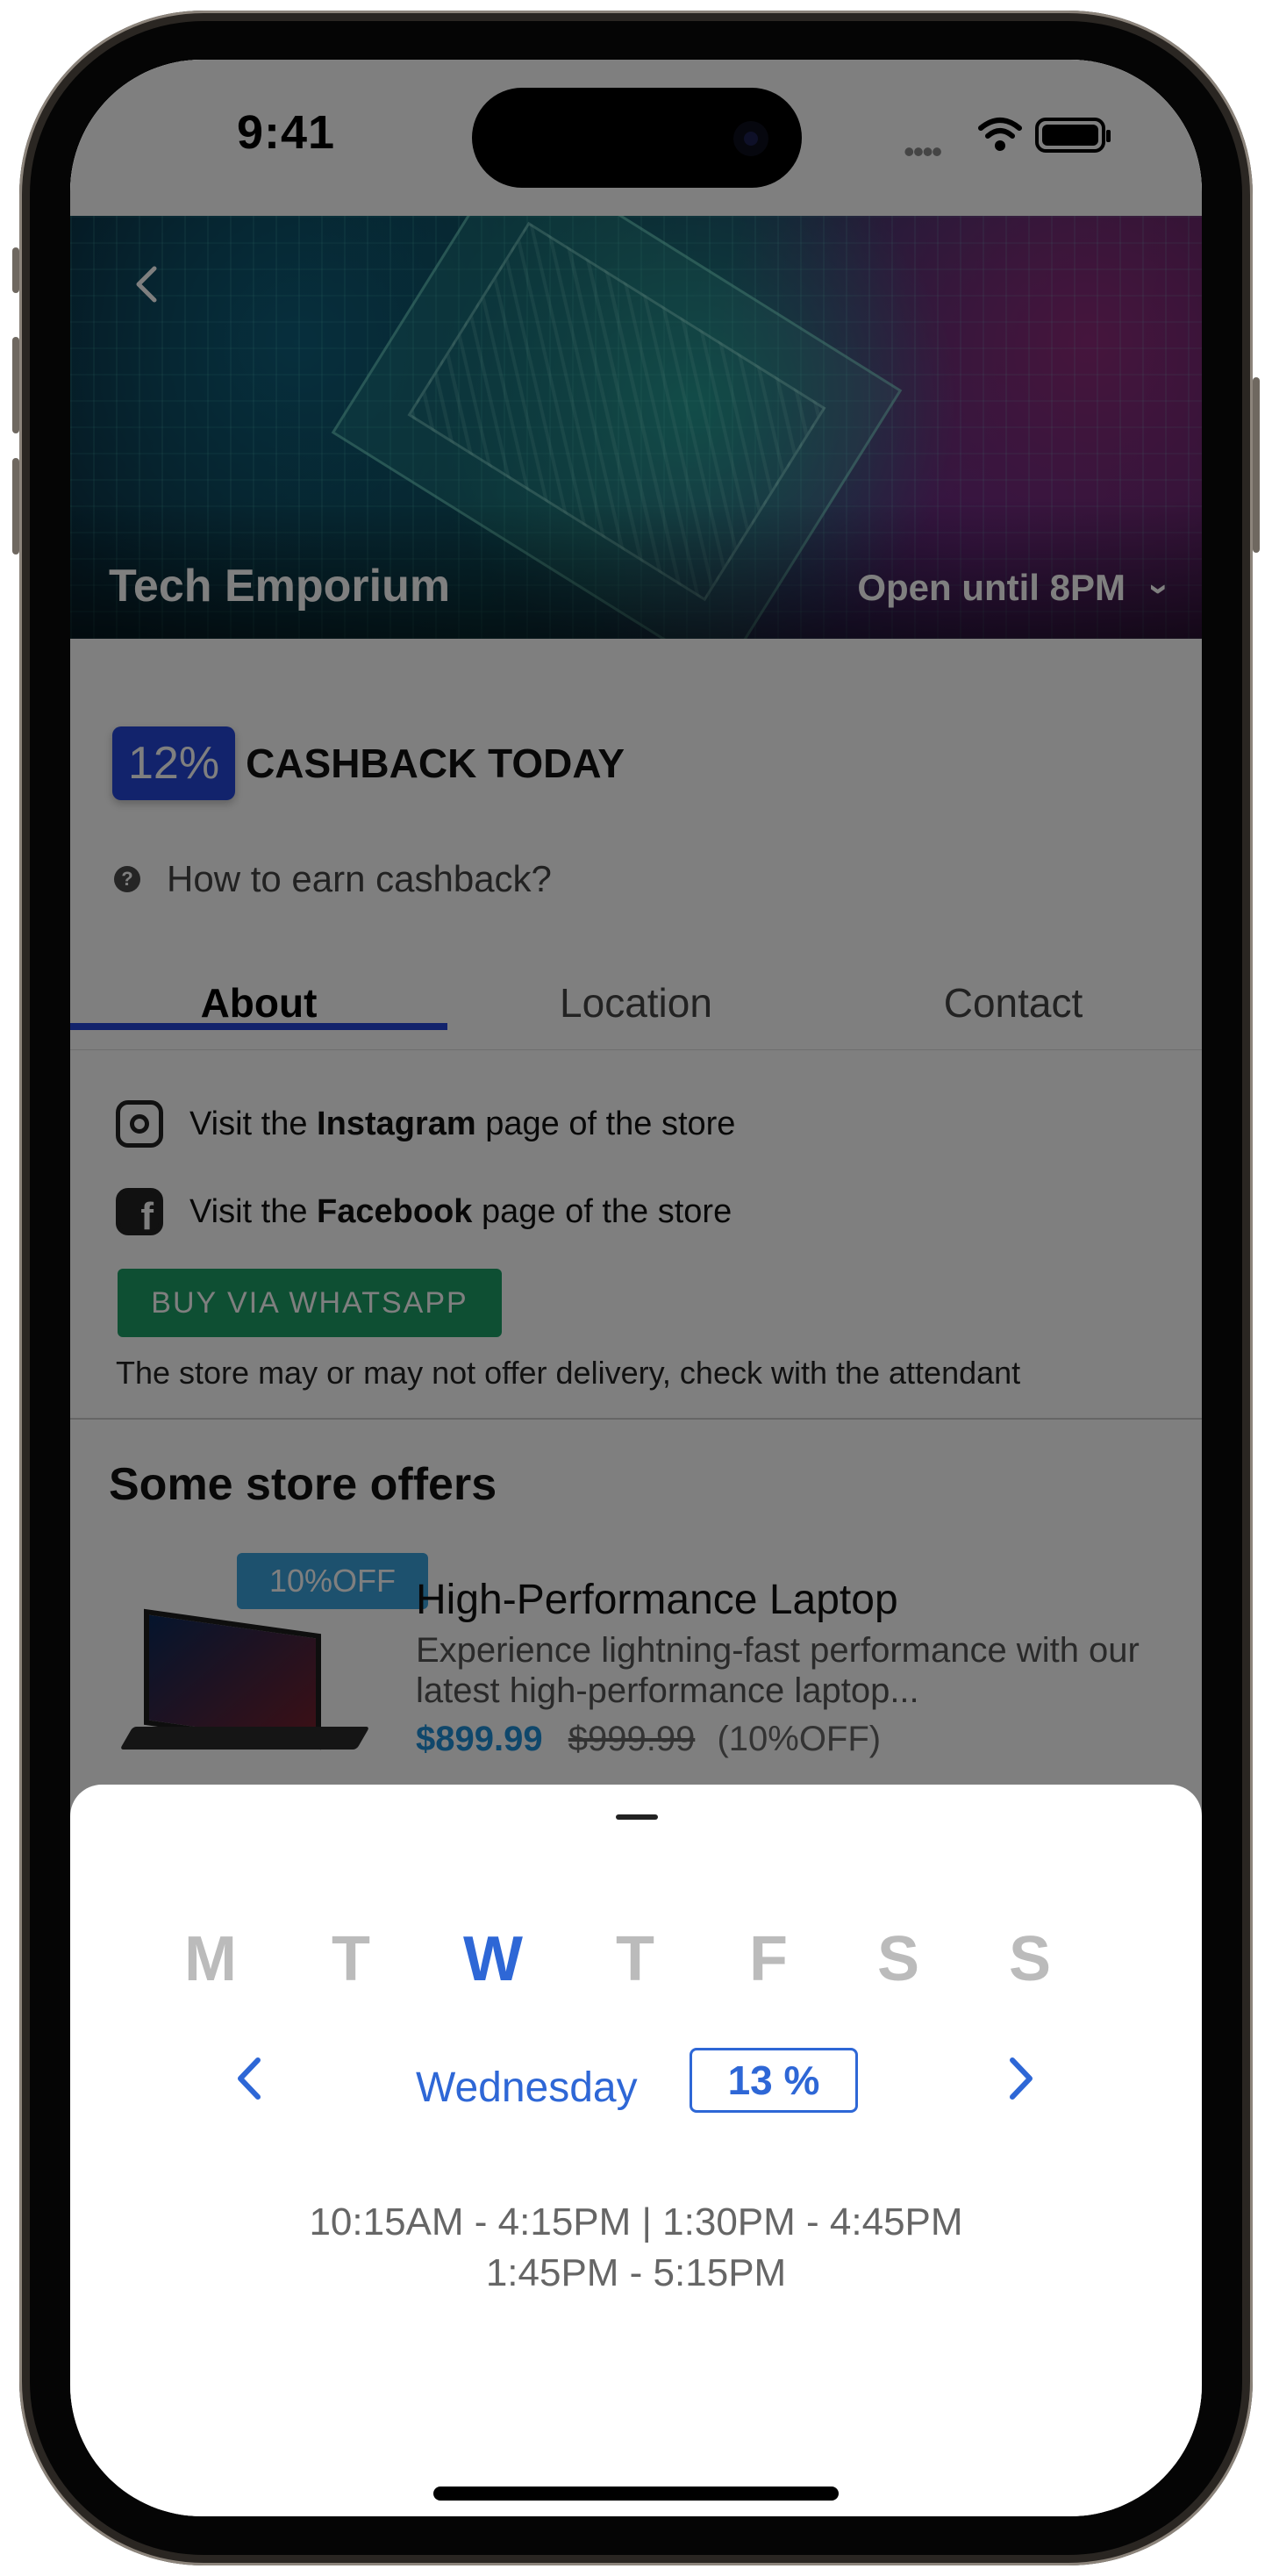 Image resolution: width=1272 pixels, height=2576 pixels. I want to click on day-monday: M, so click(210, 1959).